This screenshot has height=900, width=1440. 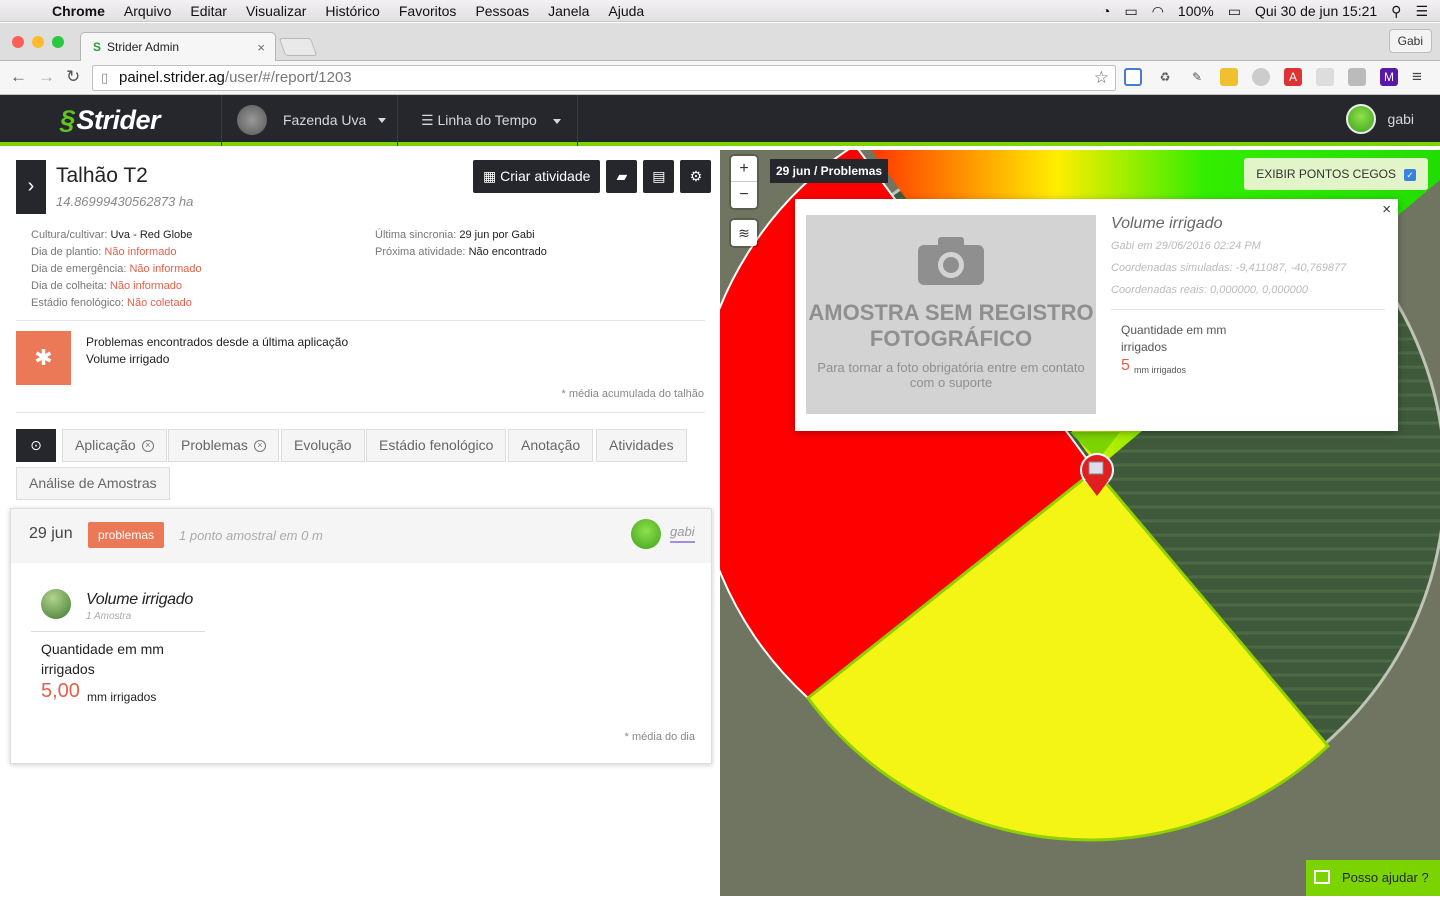 I want to click on clock: Qui 30 de jun 15:21, so click(x=1316, y=11).